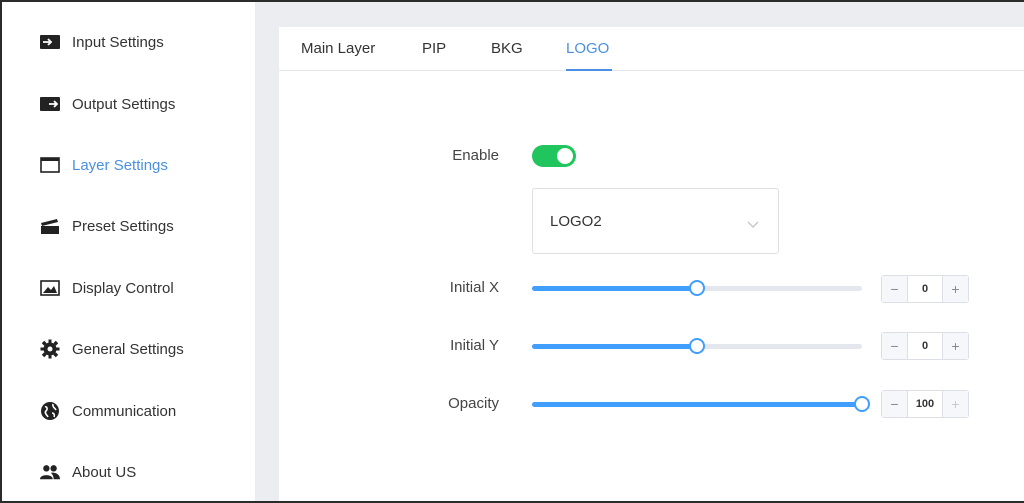 This screenshot has height=503, width=1024. What do you see at coordinates (587, 48) in the screenshot?
I see `tab-logo: LOGO` at bounding box center [587, 48].